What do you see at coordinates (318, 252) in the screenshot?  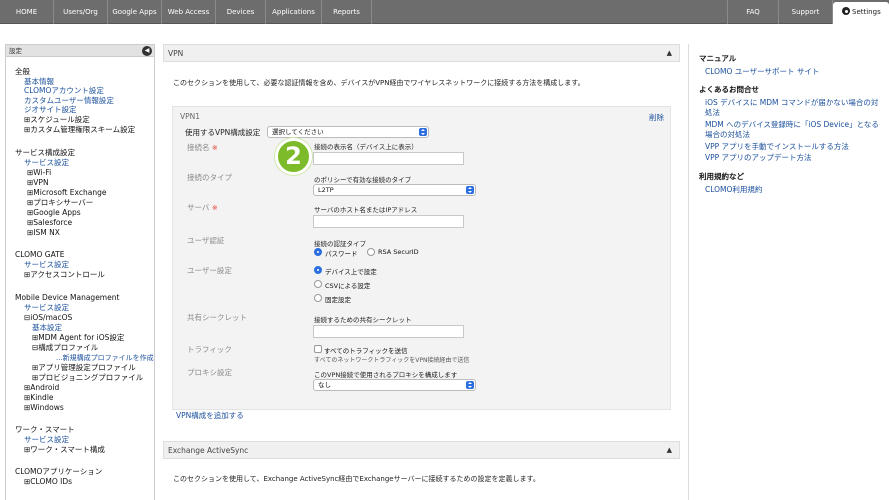 I see `radio-password` at bounding box center [318, 252].